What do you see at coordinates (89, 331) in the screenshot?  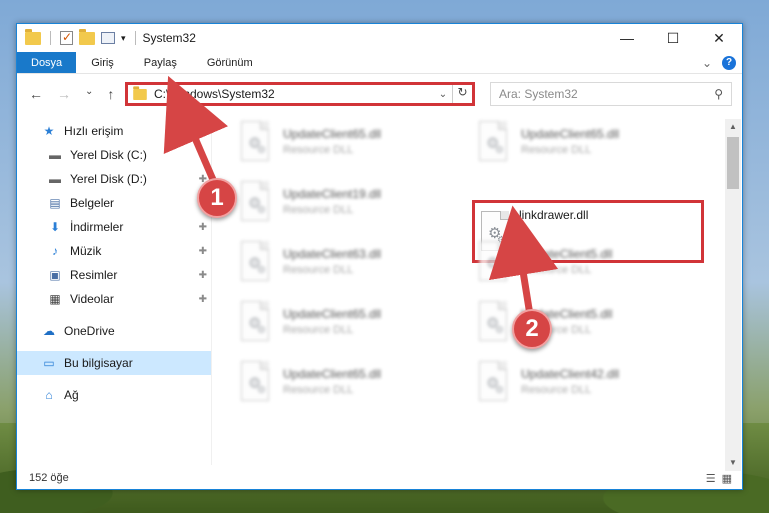 I see `sidebar-item-label: OneDrive` at bounding box center [89, 331].